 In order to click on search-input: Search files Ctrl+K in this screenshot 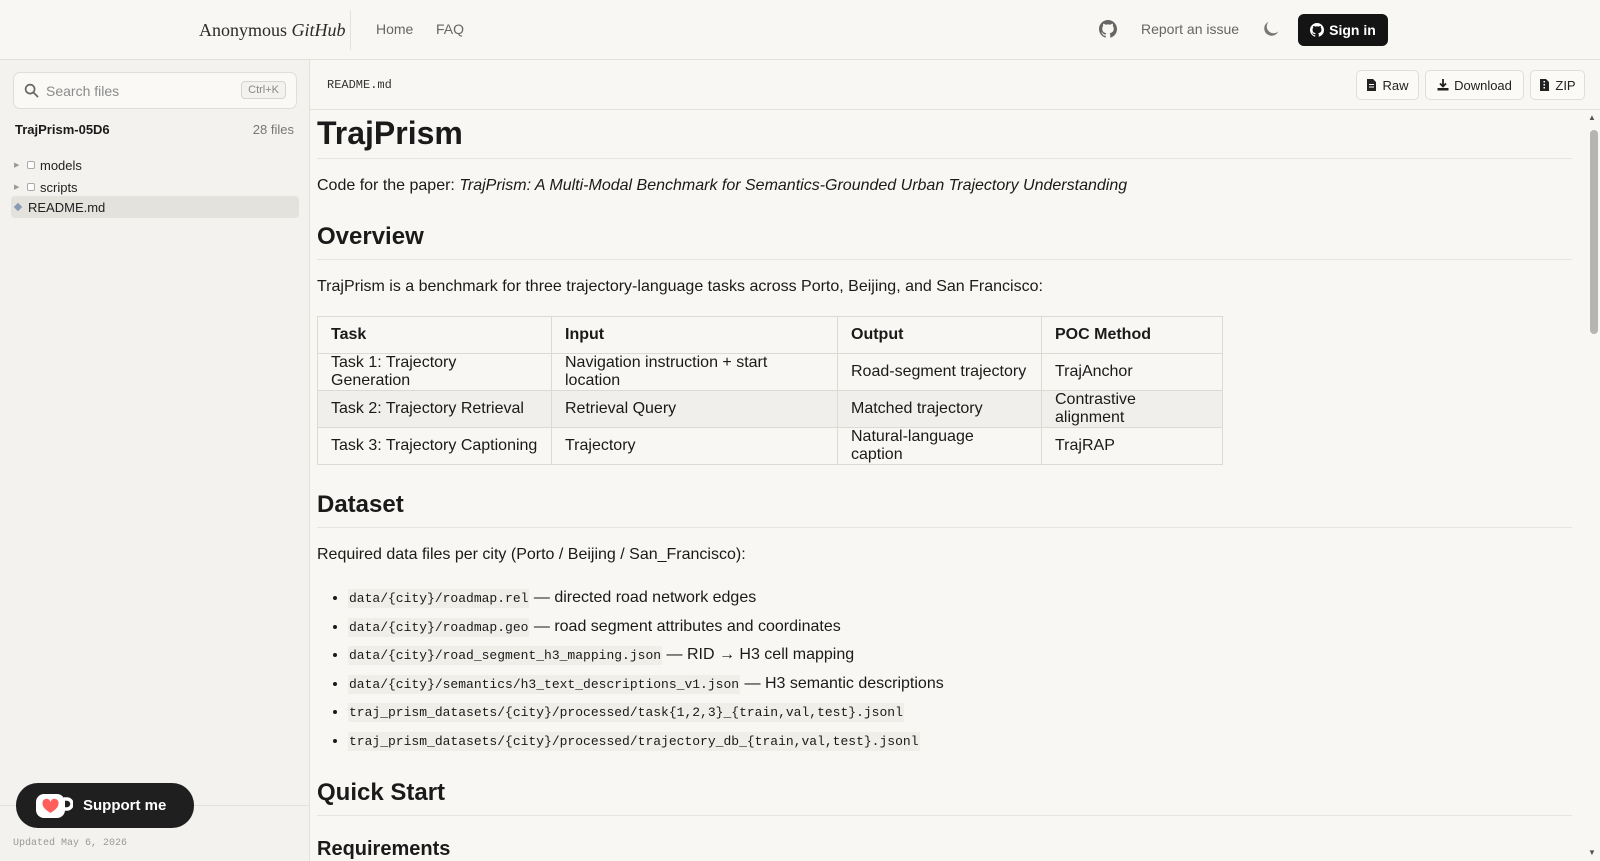, I will do `click(155, 90)`.